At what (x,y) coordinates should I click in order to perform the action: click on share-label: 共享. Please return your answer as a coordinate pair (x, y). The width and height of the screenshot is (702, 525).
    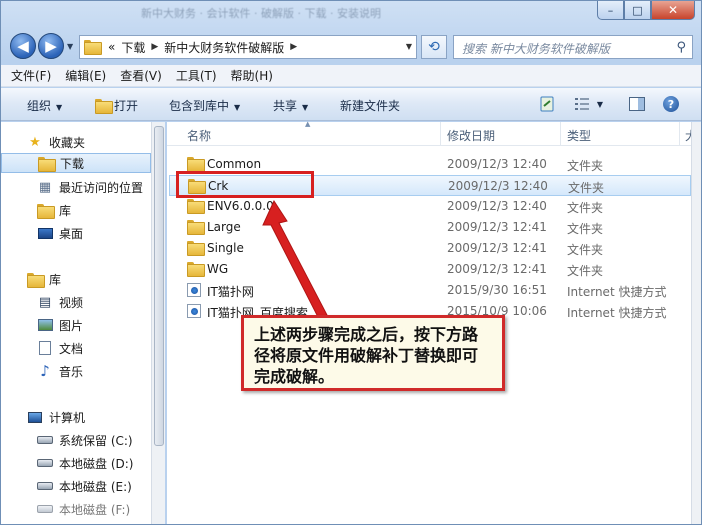
    Looking at the image, I should click on (285, 106).